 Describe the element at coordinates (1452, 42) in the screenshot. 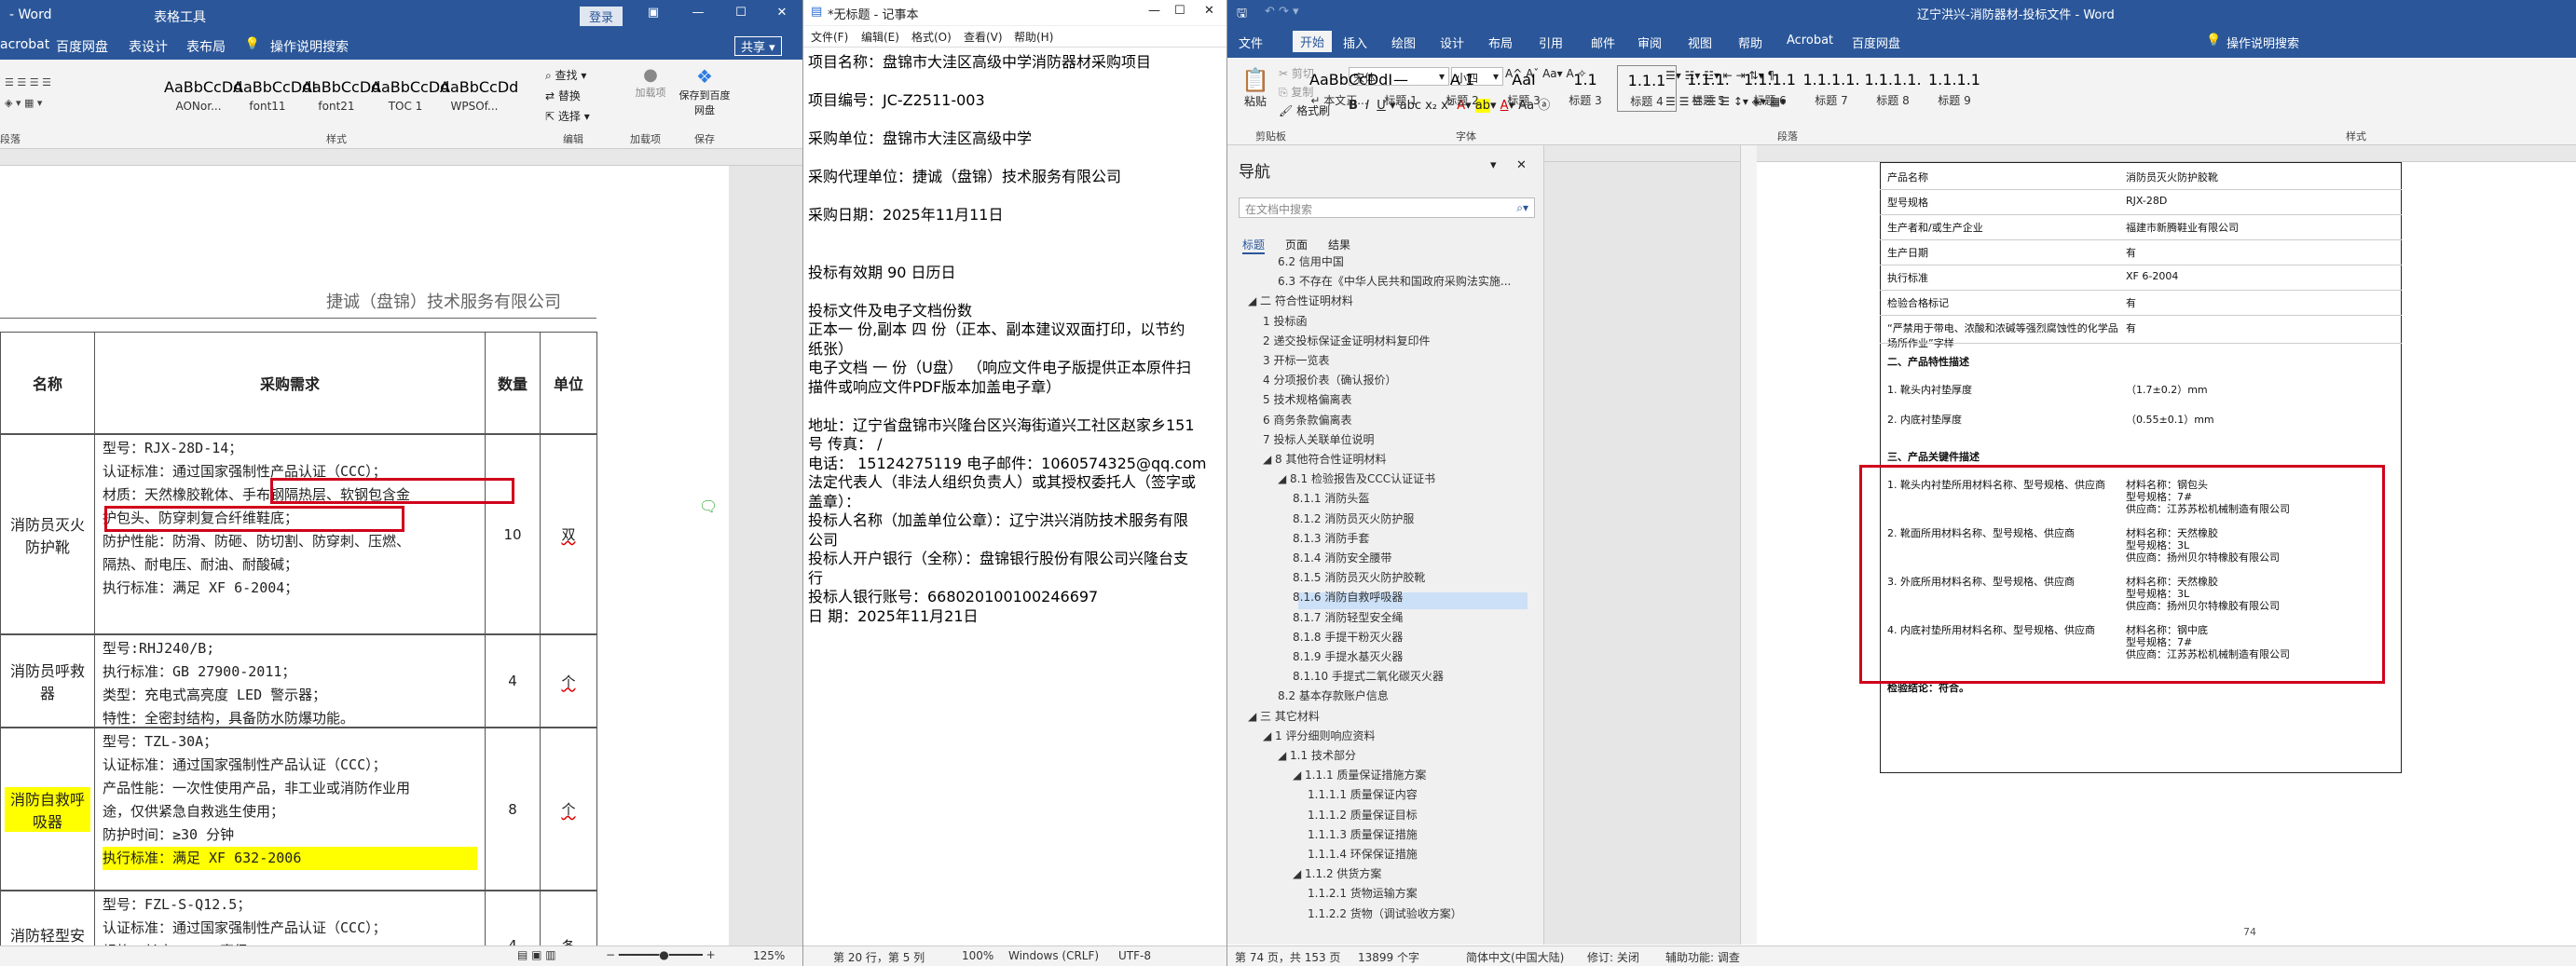

I see `tab-4: 设计` at that location.